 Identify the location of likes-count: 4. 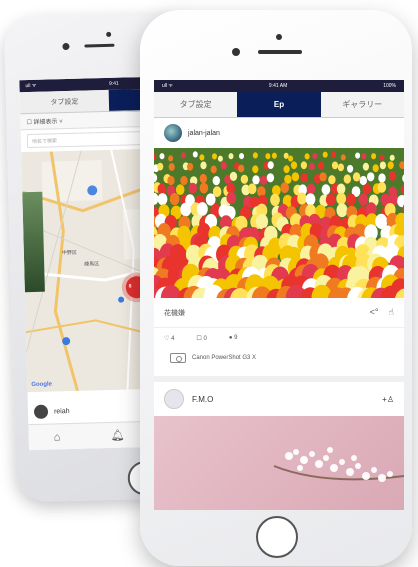
(173, 338).